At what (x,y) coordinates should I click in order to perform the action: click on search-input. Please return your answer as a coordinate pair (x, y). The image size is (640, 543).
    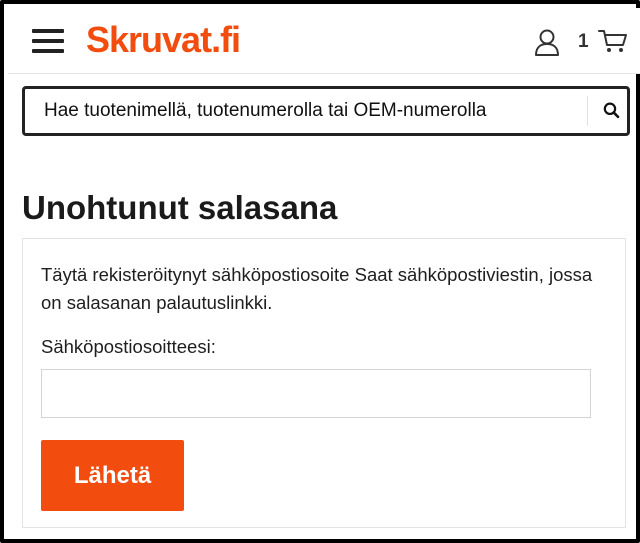
    Looking at the image, I should click on (299, 111).